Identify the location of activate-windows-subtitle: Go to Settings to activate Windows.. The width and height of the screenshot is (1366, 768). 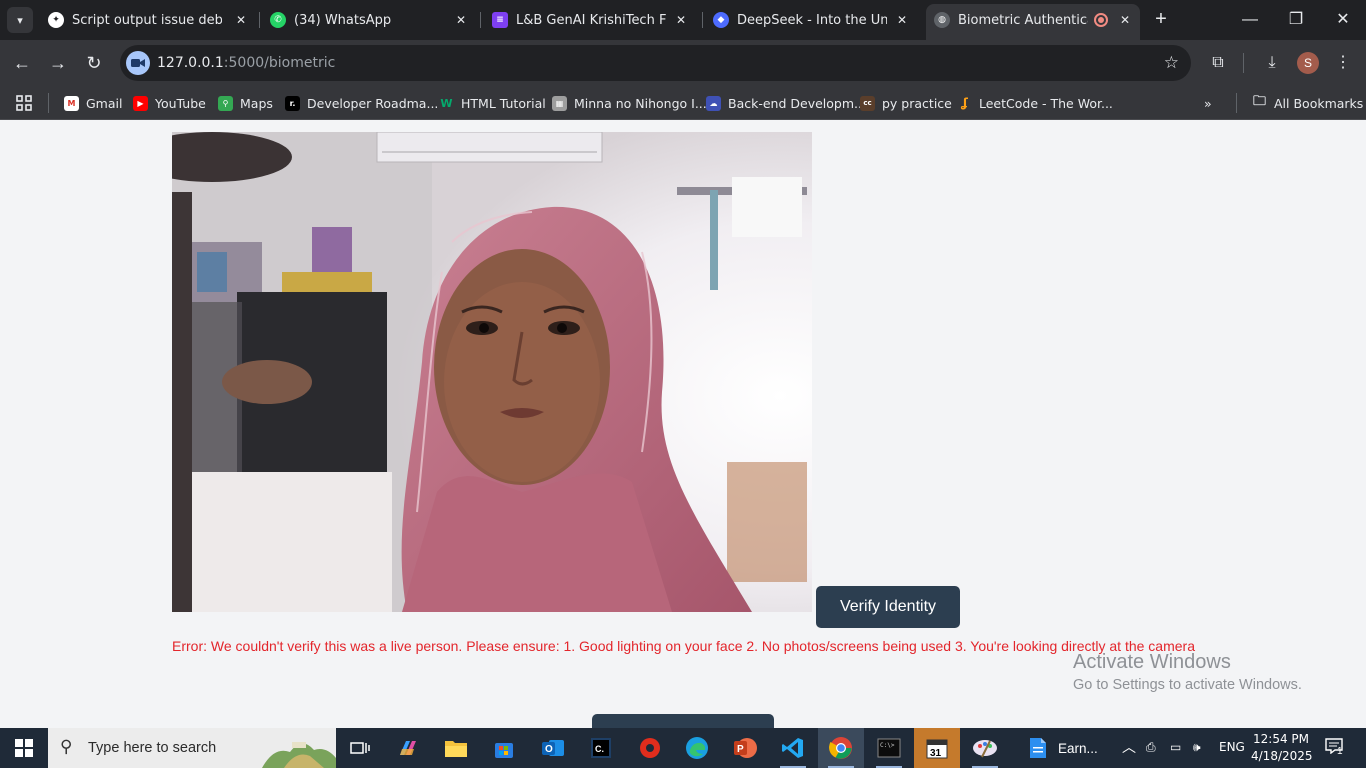
(1187, 685).